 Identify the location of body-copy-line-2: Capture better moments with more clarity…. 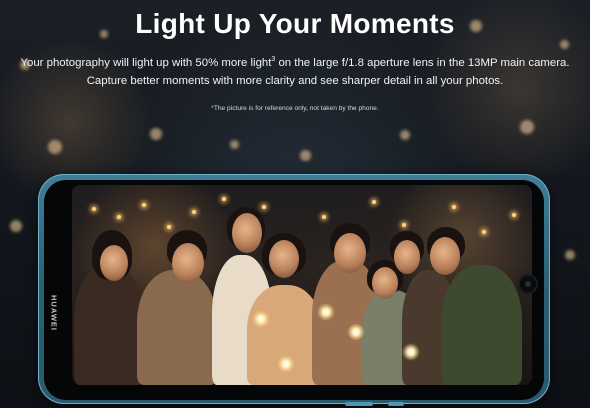
(295, 81).